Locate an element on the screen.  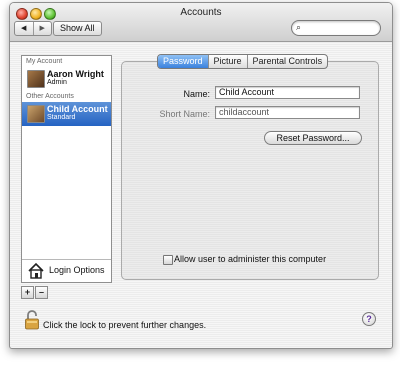
forward-button: ▶ is located at coordinates (43, 28).